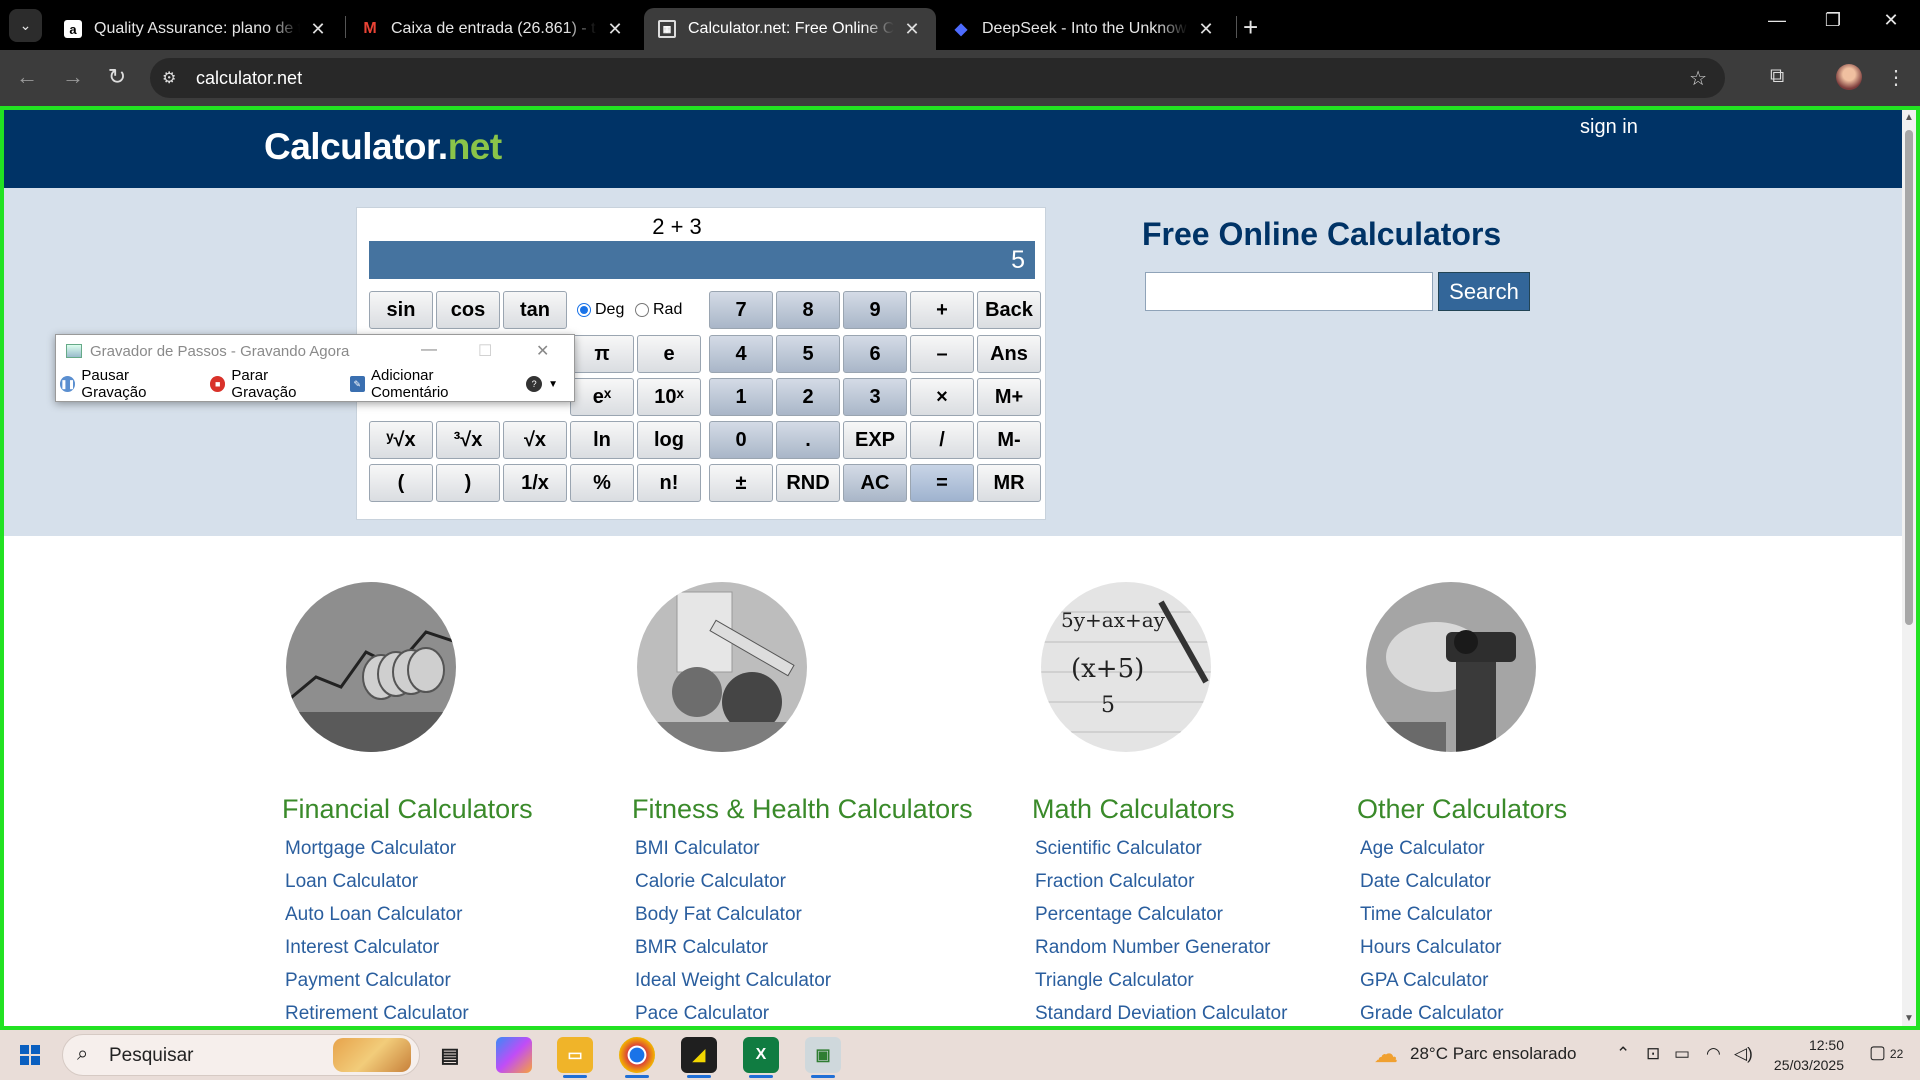 This screenshot has width=1920, height=1080. I want to click on battery-icon: ▭, so click(1682, 1054).